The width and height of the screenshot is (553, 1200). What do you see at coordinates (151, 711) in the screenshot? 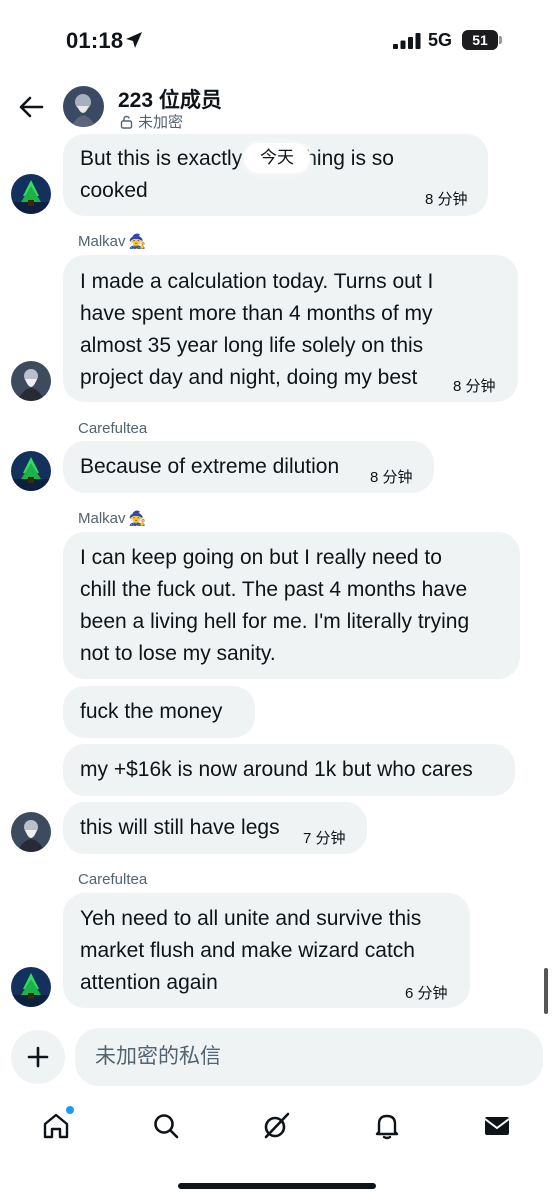
I see `message-text: fuck the money` at bounding box center [151, 711].